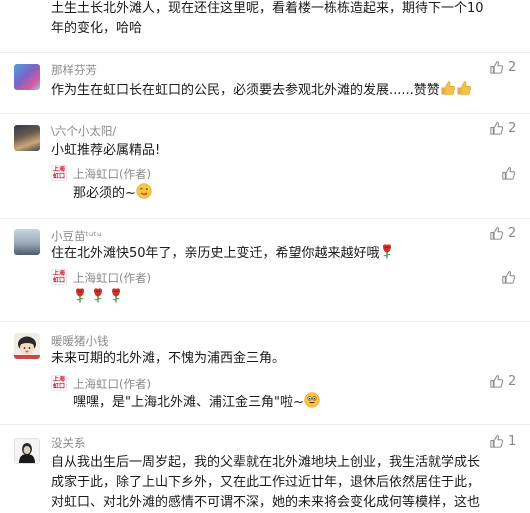 This screenshot has width=530, height=513. What do you see at coordinates (266, 502) in the screenshot?
I see `comment-5-text-line-3: 对虹口、对北外滩的感情不可谓不深，她的未来将会变化成何等模样，这也` at bounding box center [266, 502].